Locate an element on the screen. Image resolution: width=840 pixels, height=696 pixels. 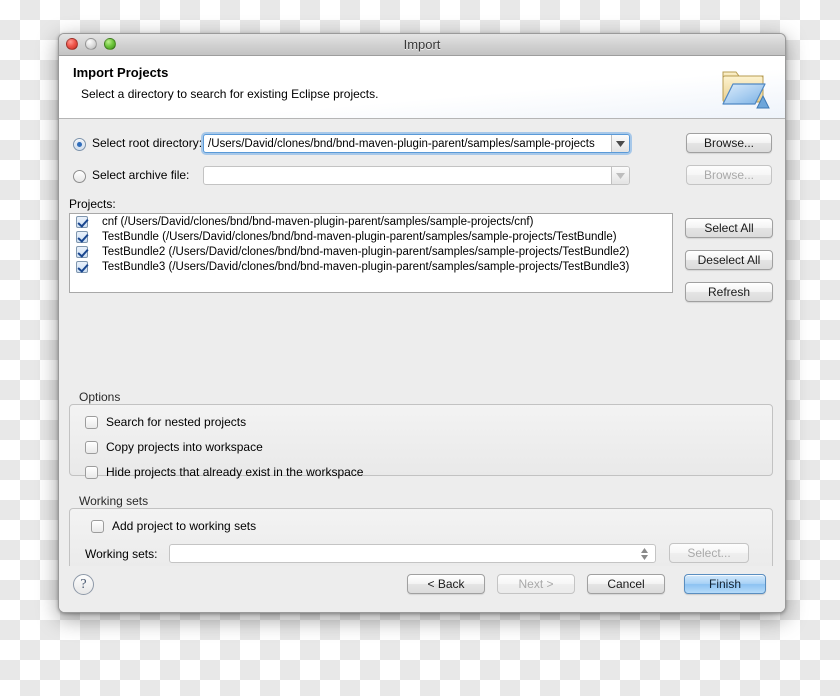
page-title: Import Projects is located at coordinates (121, 72).